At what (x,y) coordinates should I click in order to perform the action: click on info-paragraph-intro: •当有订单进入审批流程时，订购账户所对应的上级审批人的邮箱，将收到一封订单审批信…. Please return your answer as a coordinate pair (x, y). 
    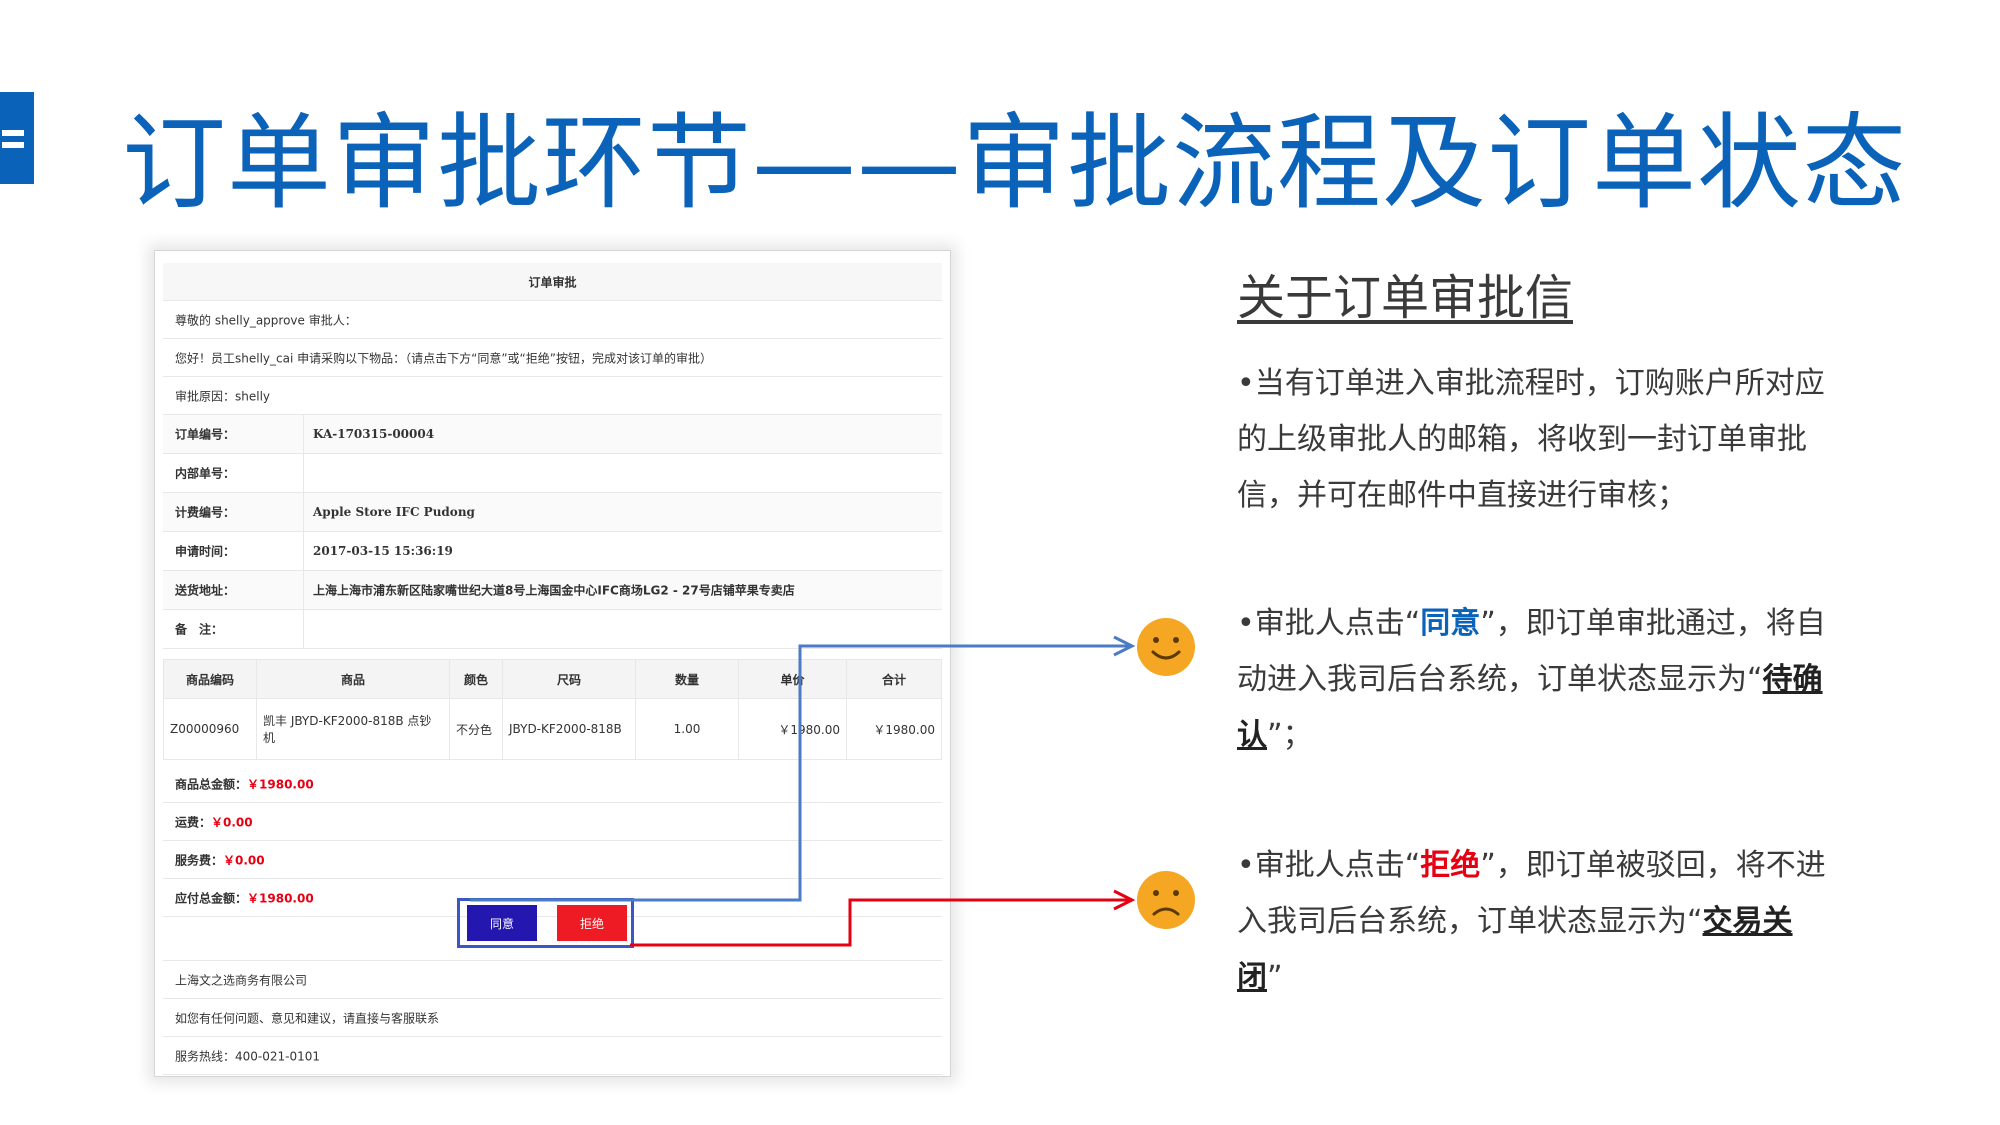
    Looking at the image, I should click on (1531, 439).